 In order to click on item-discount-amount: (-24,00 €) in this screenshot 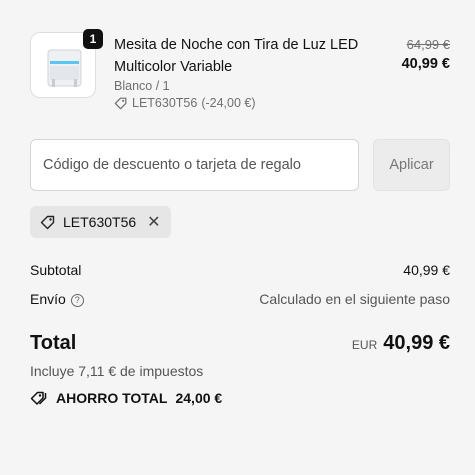, I will do `click(228, 103)`.